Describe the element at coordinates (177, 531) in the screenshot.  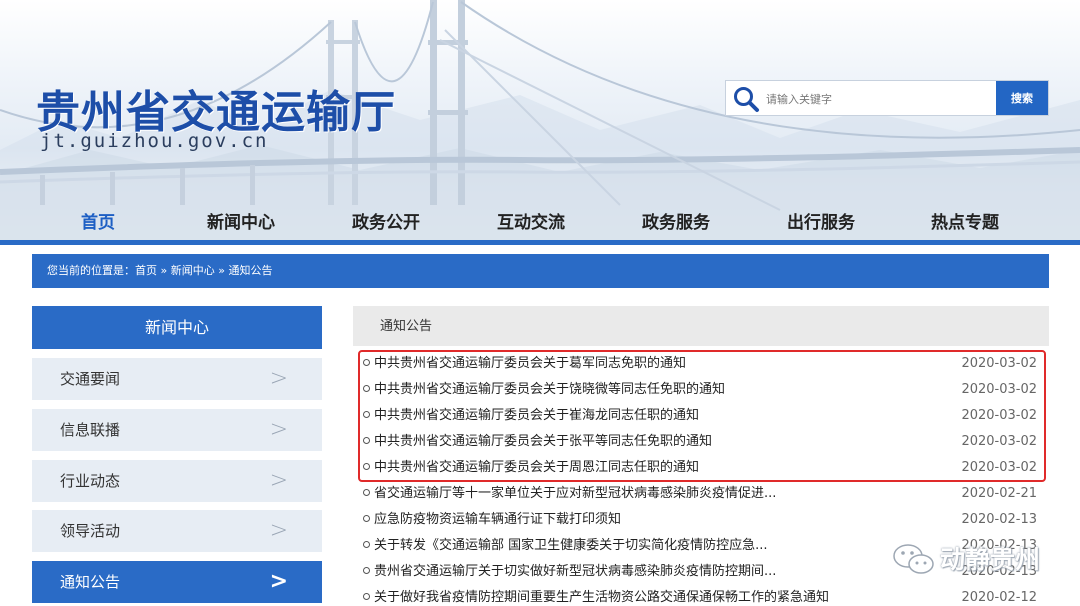
I see `sidebar-item-leader-activities: 领导活动 >` at that location.